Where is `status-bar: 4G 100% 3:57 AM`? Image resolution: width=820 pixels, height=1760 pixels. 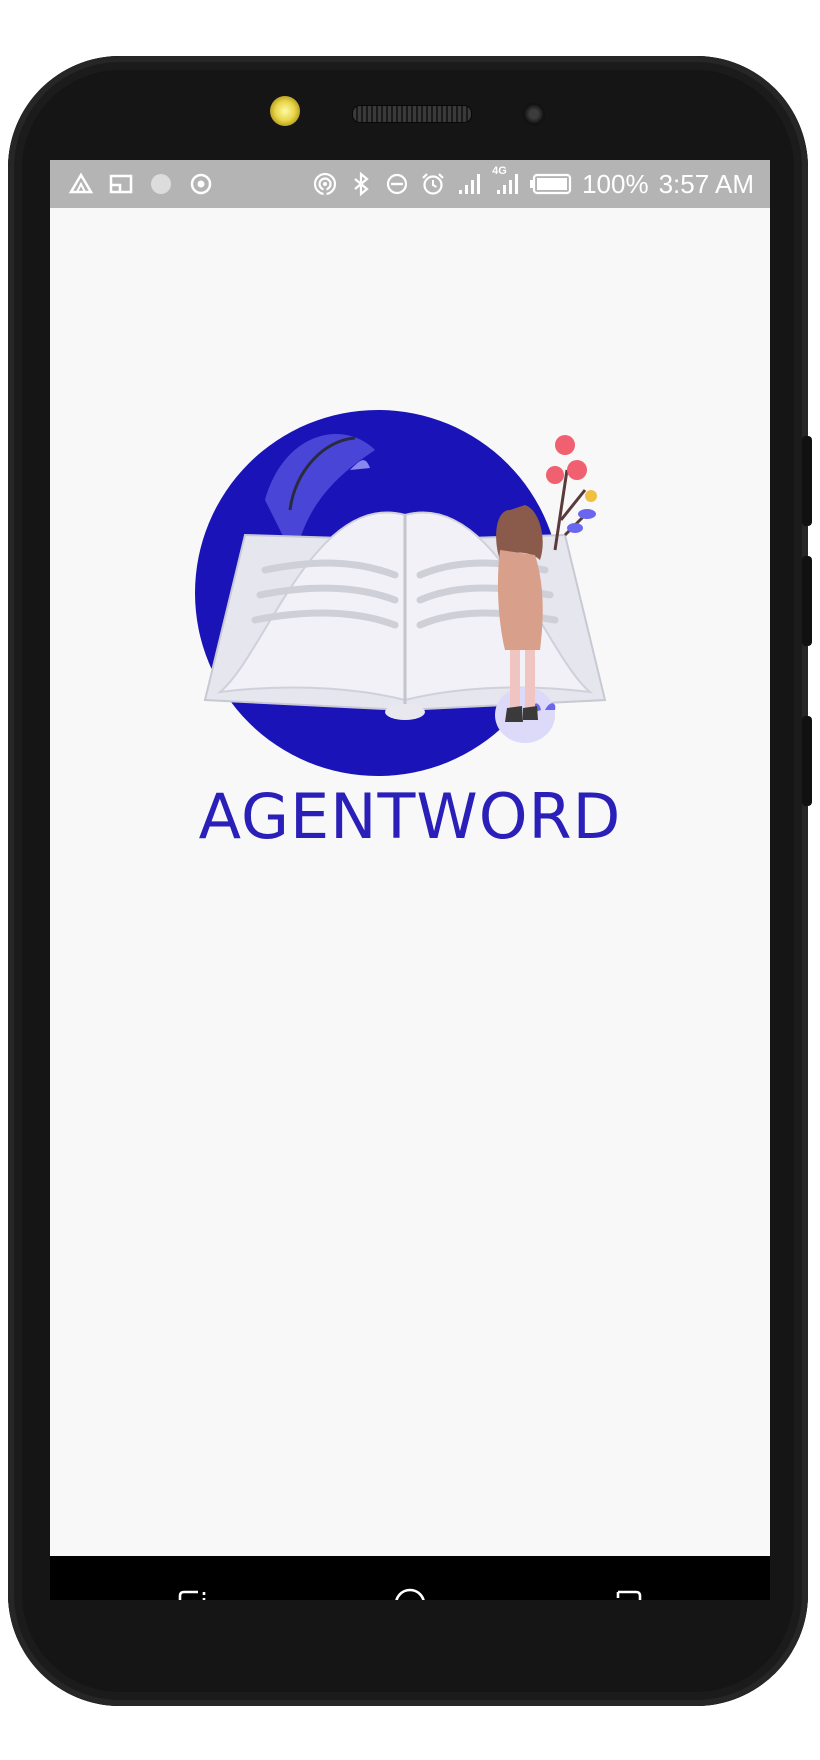 status-bar: 4G 100% 3:57 AM is located at coordinates (410, 184).